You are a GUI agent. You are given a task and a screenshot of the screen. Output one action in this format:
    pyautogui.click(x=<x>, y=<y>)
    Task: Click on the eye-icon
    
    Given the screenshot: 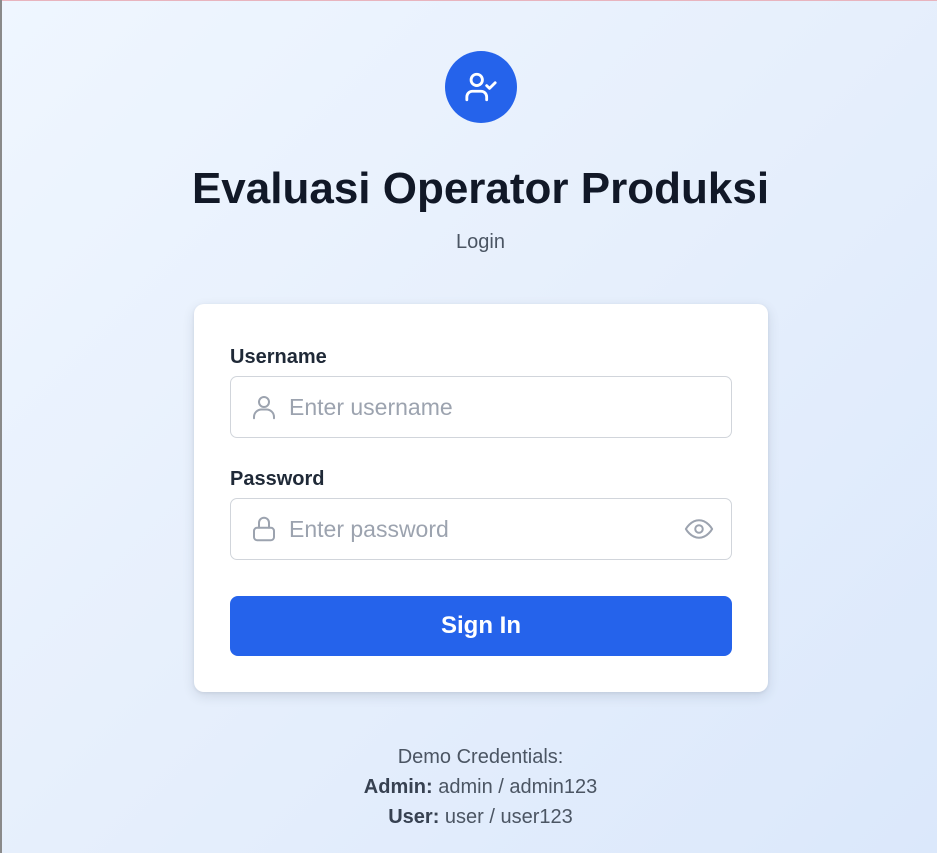 What is the action you would take?
    pyautogui.click(x=699, y=529)
    